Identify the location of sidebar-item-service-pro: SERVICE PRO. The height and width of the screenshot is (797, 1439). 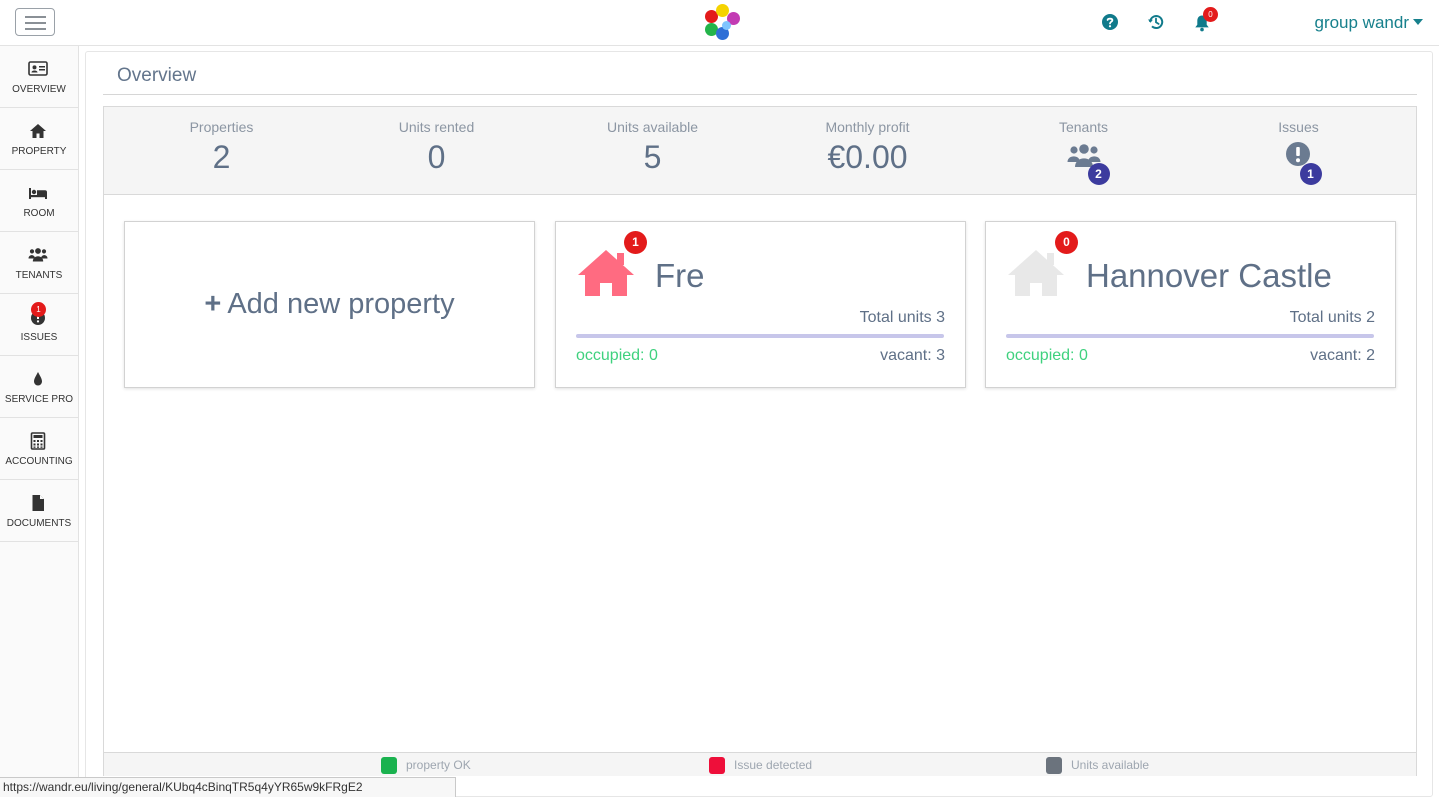
(39, 387).